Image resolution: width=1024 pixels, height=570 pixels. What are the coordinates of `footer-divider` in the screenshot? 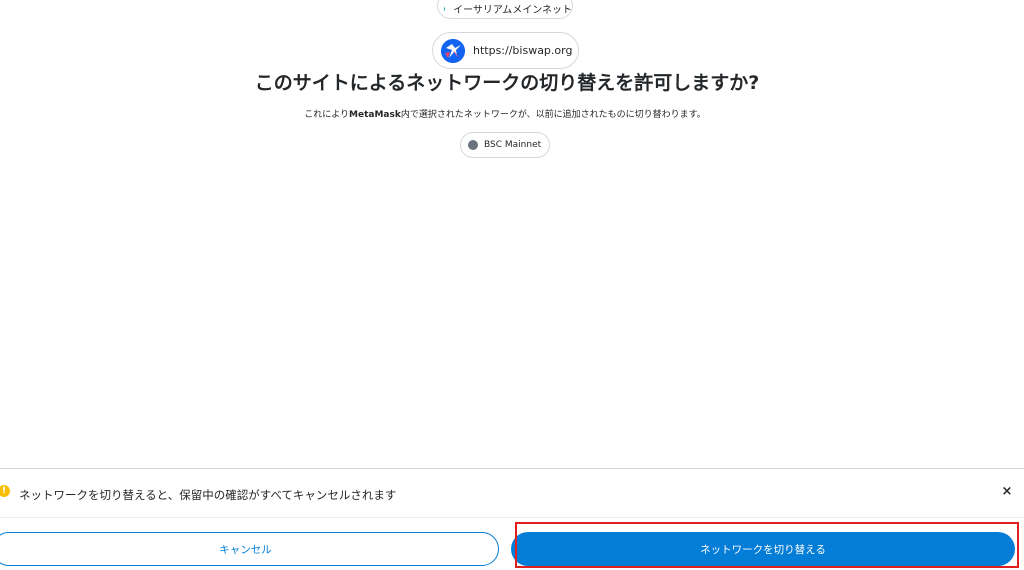 It's located at (512, 517).